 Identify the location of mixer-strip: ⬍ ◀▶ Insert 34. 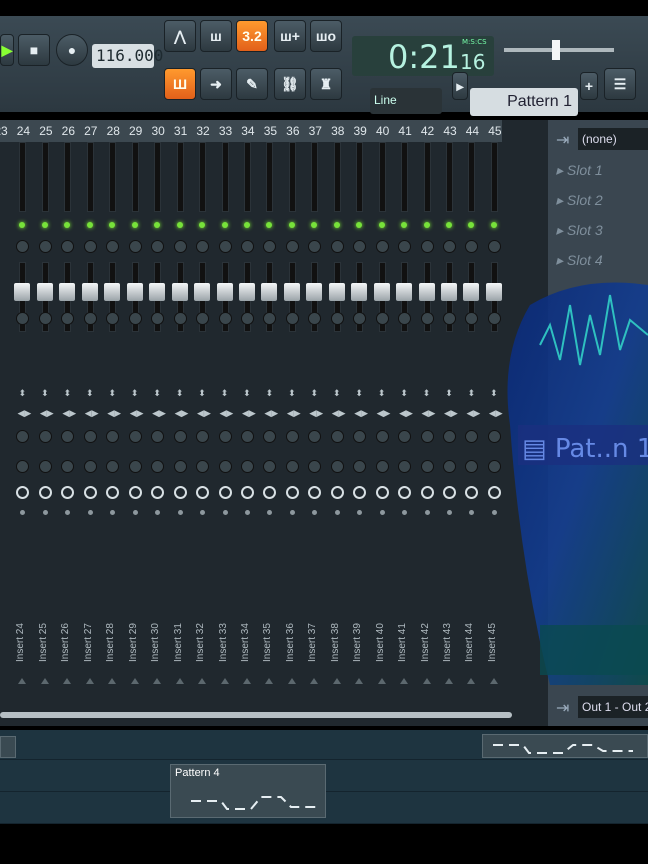
(247, 418).